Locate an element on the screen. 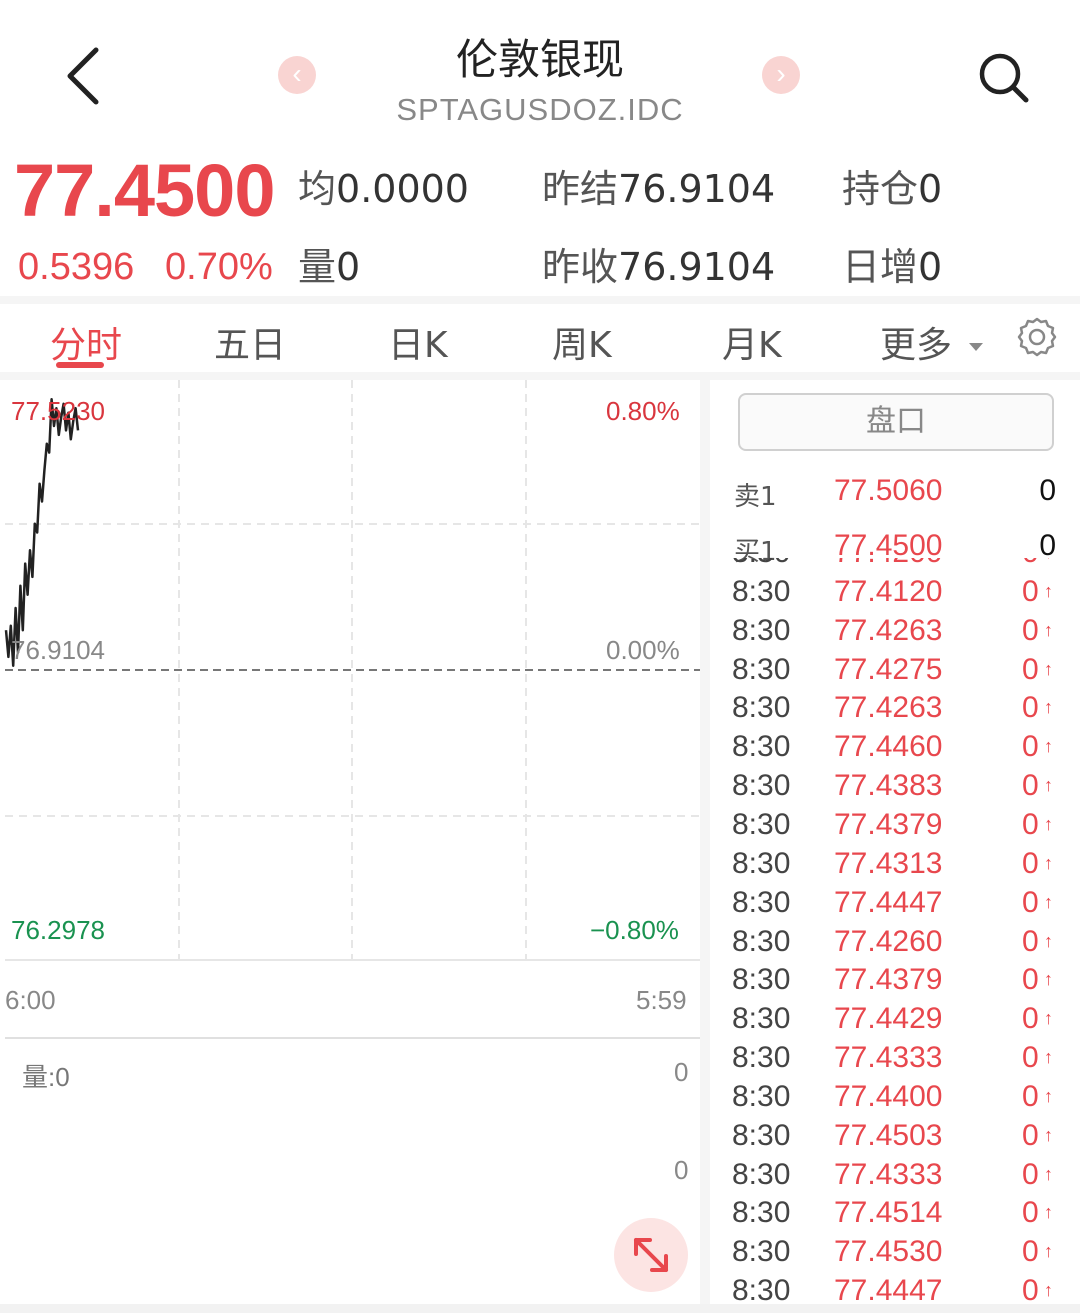 Image resolution: width=1080 pixels, height=1313 pixels. fullscreen-button is located at coordinates (651, 1255).